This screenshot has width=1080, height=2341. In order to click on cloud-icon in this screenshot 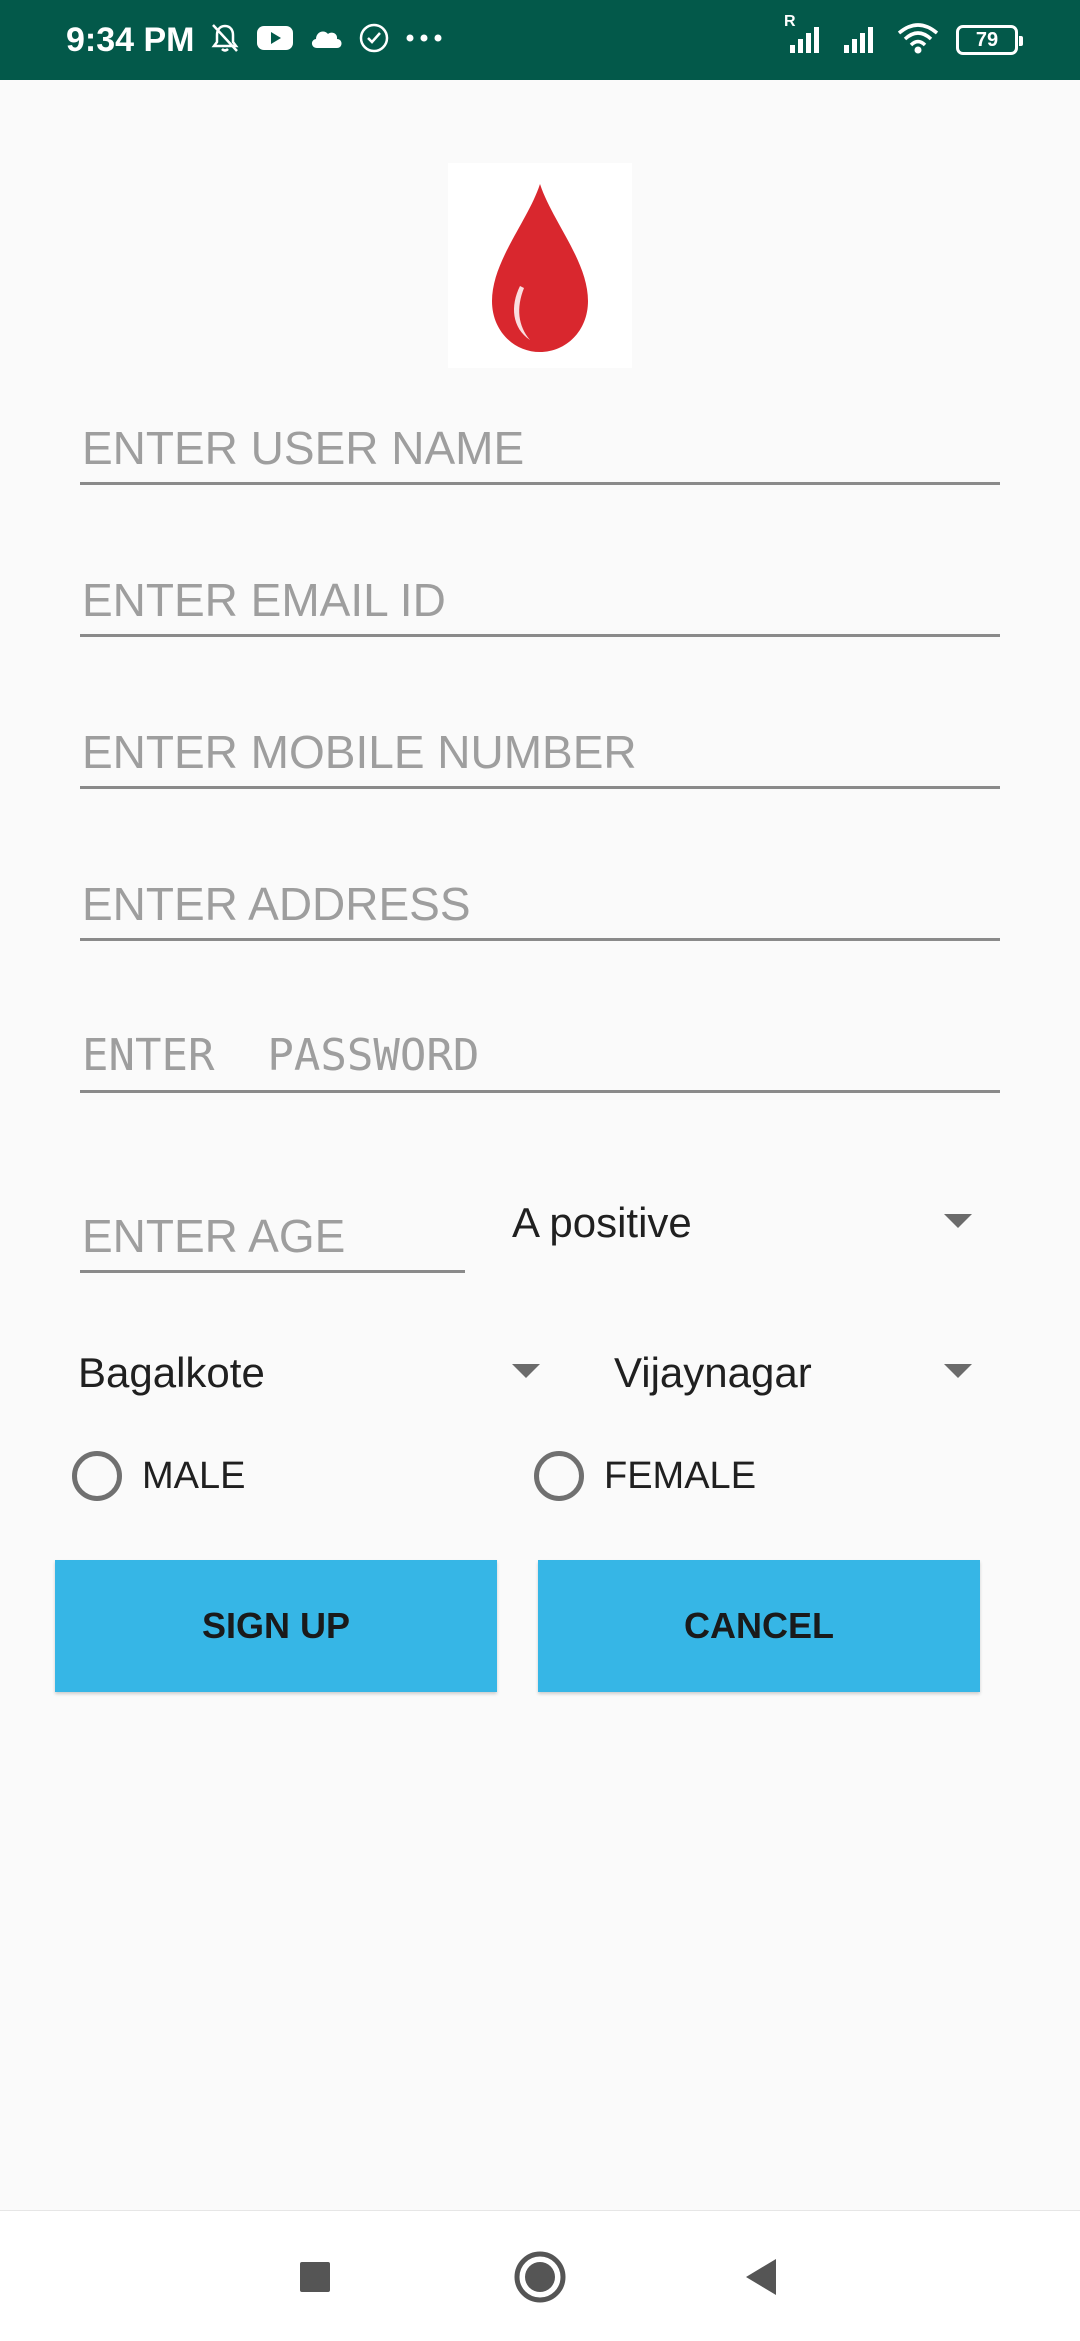, I will do `click(326, 40)`.